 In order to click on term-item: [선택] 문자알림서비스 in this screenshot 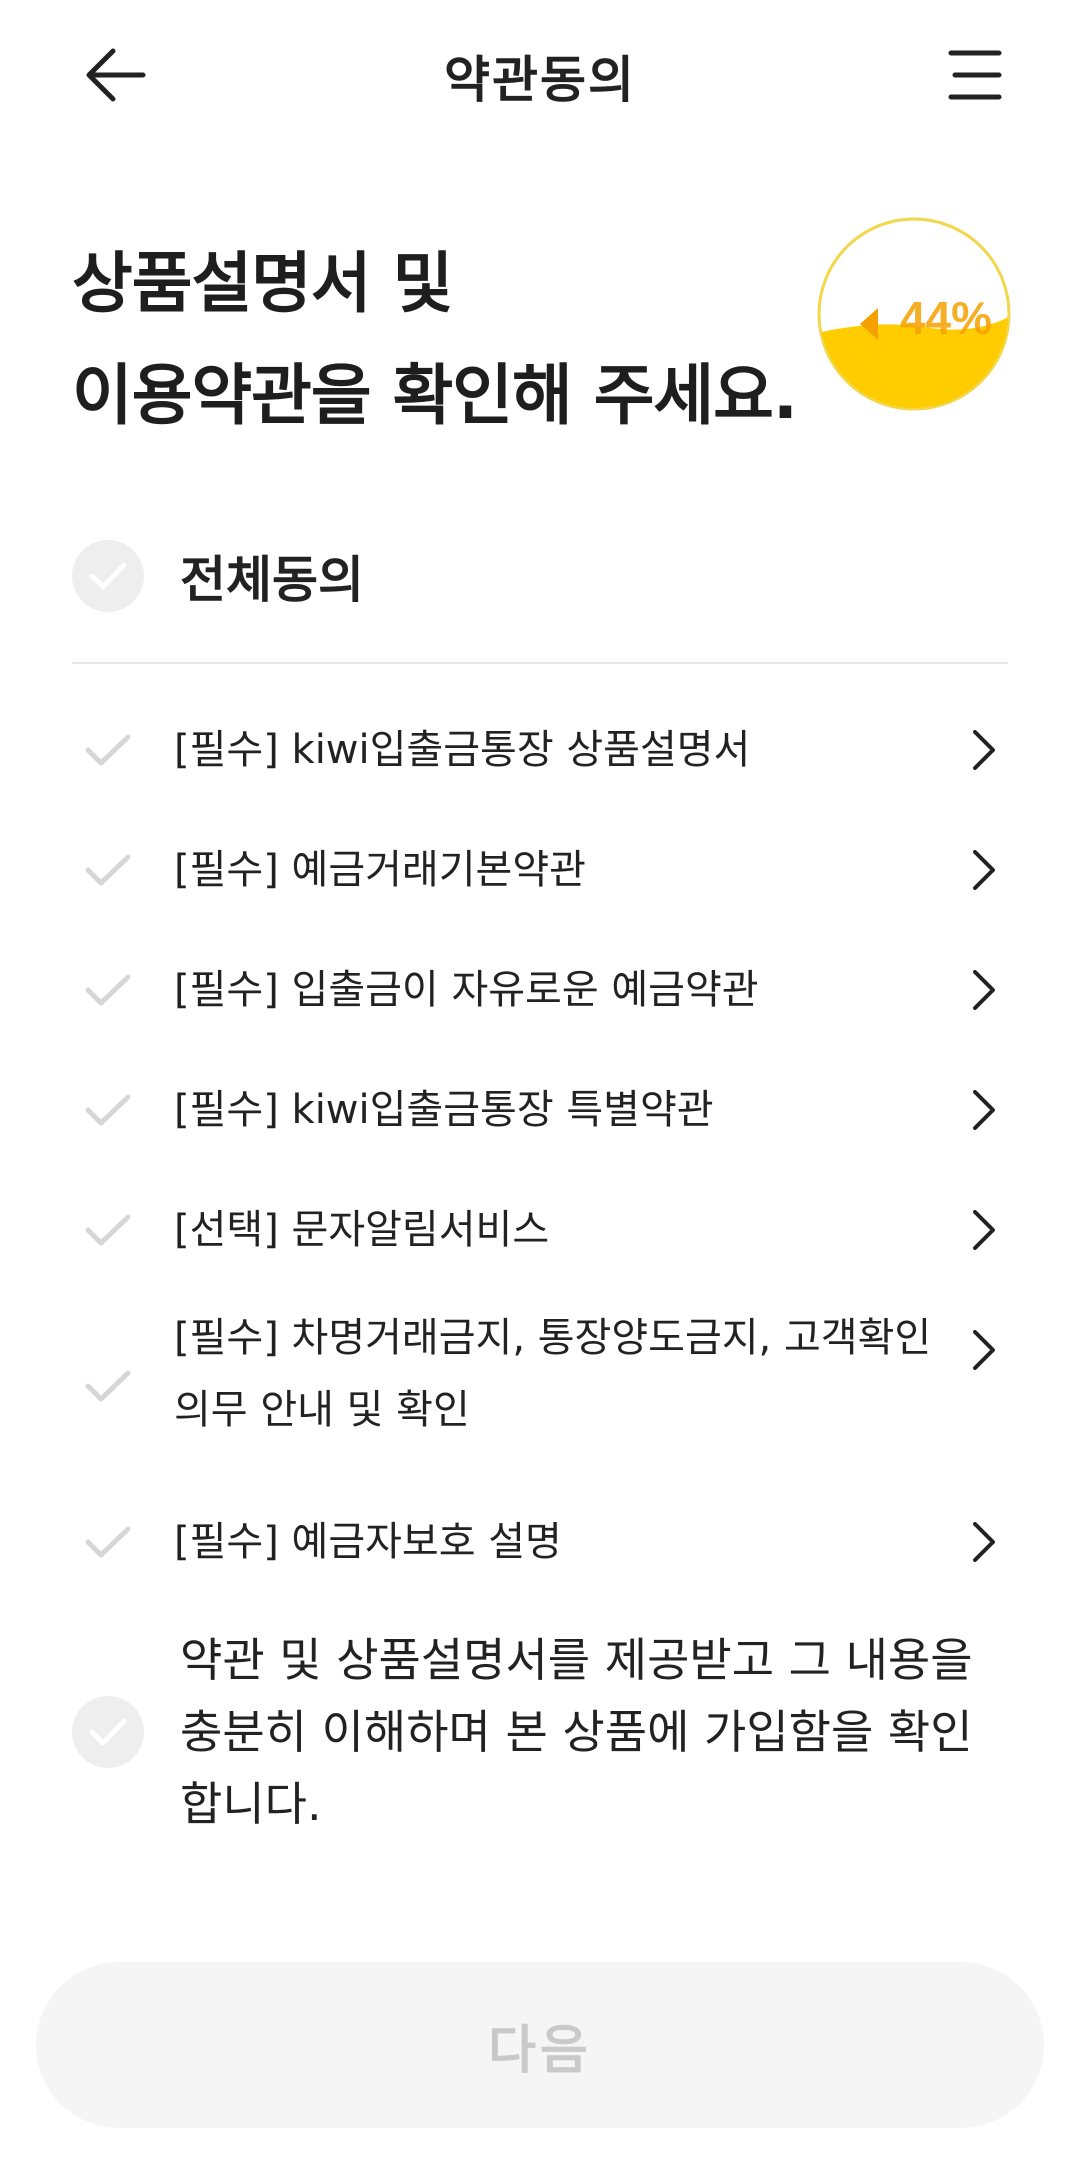, I will do `click(540, 1230)`.